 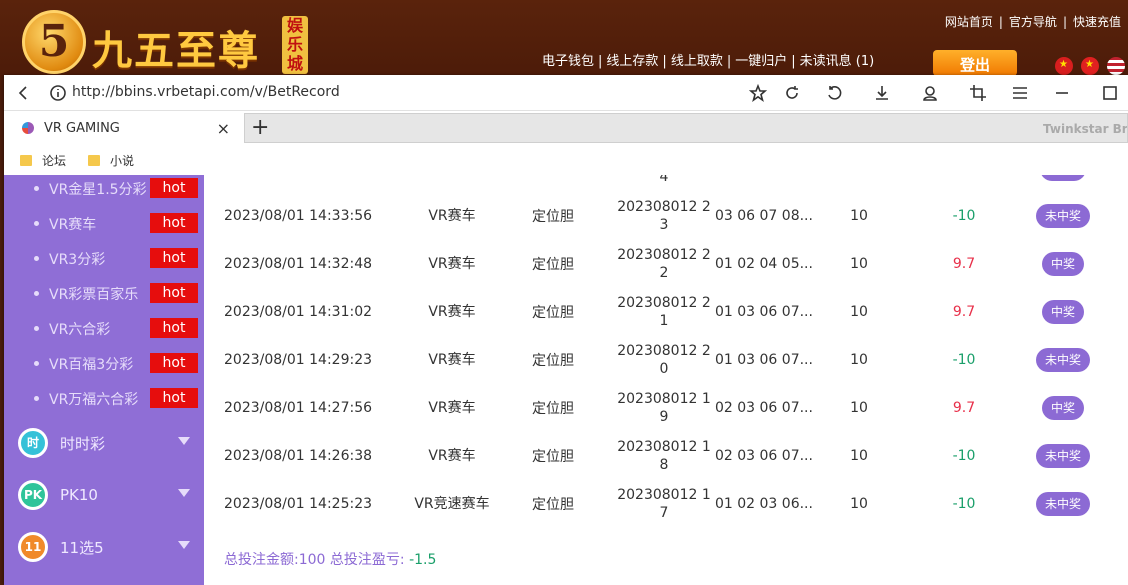 I want to click on issue-number: 202308012 20, so click(x=664, y=360).